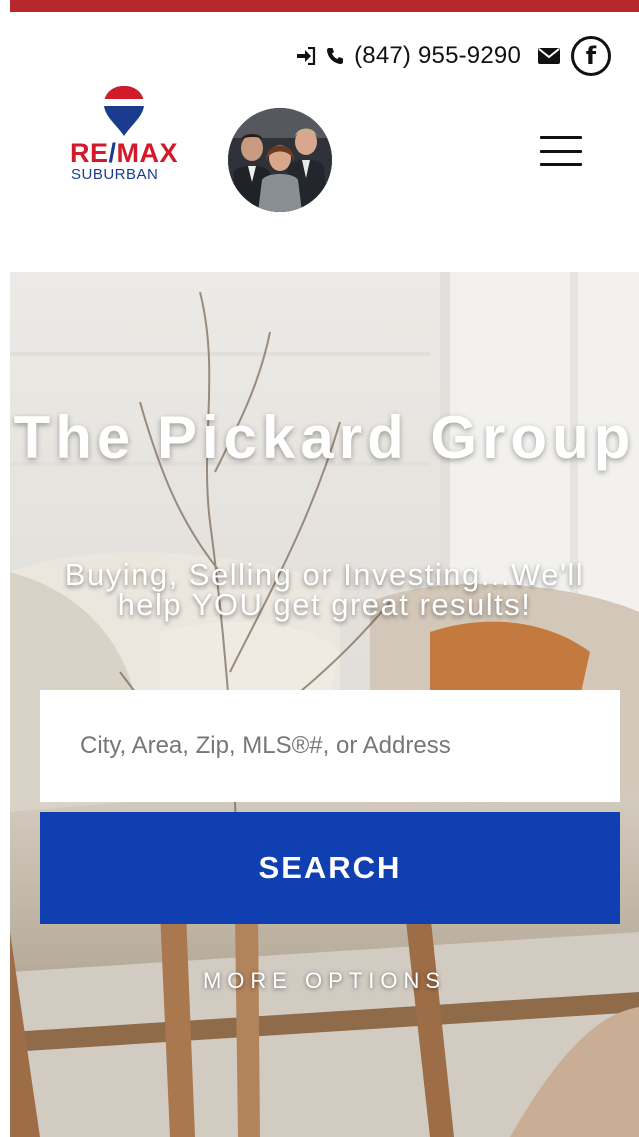 The image size is (639, 1137). I want to click on search-button: SEARCH, so click(330, 868).